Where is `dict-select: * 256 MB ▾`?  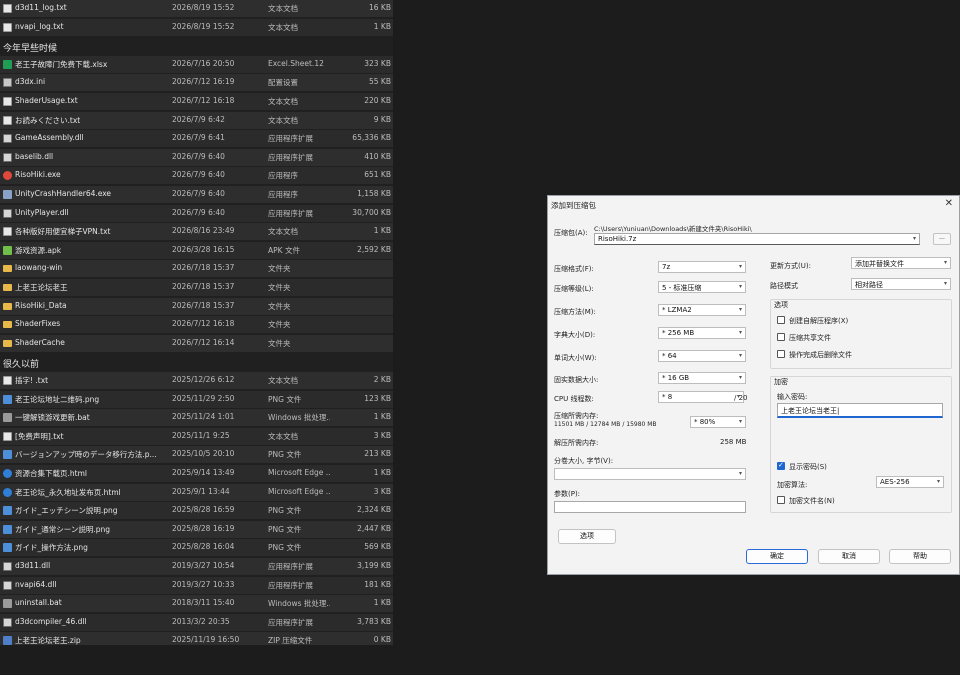 dict-select: * 256 MB ▾ is located at coordinates (702, 333).